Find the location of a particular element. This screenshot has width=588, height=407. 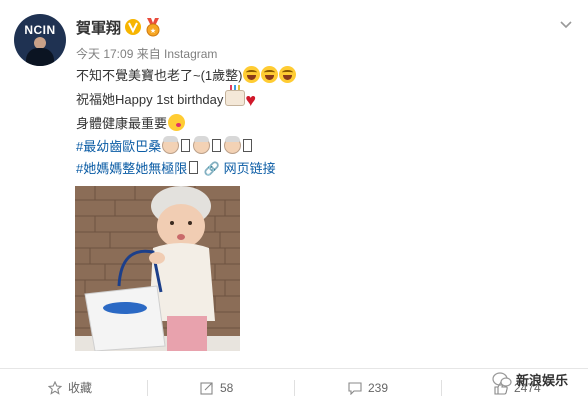

star-icon is located at coordinates (55, 387).